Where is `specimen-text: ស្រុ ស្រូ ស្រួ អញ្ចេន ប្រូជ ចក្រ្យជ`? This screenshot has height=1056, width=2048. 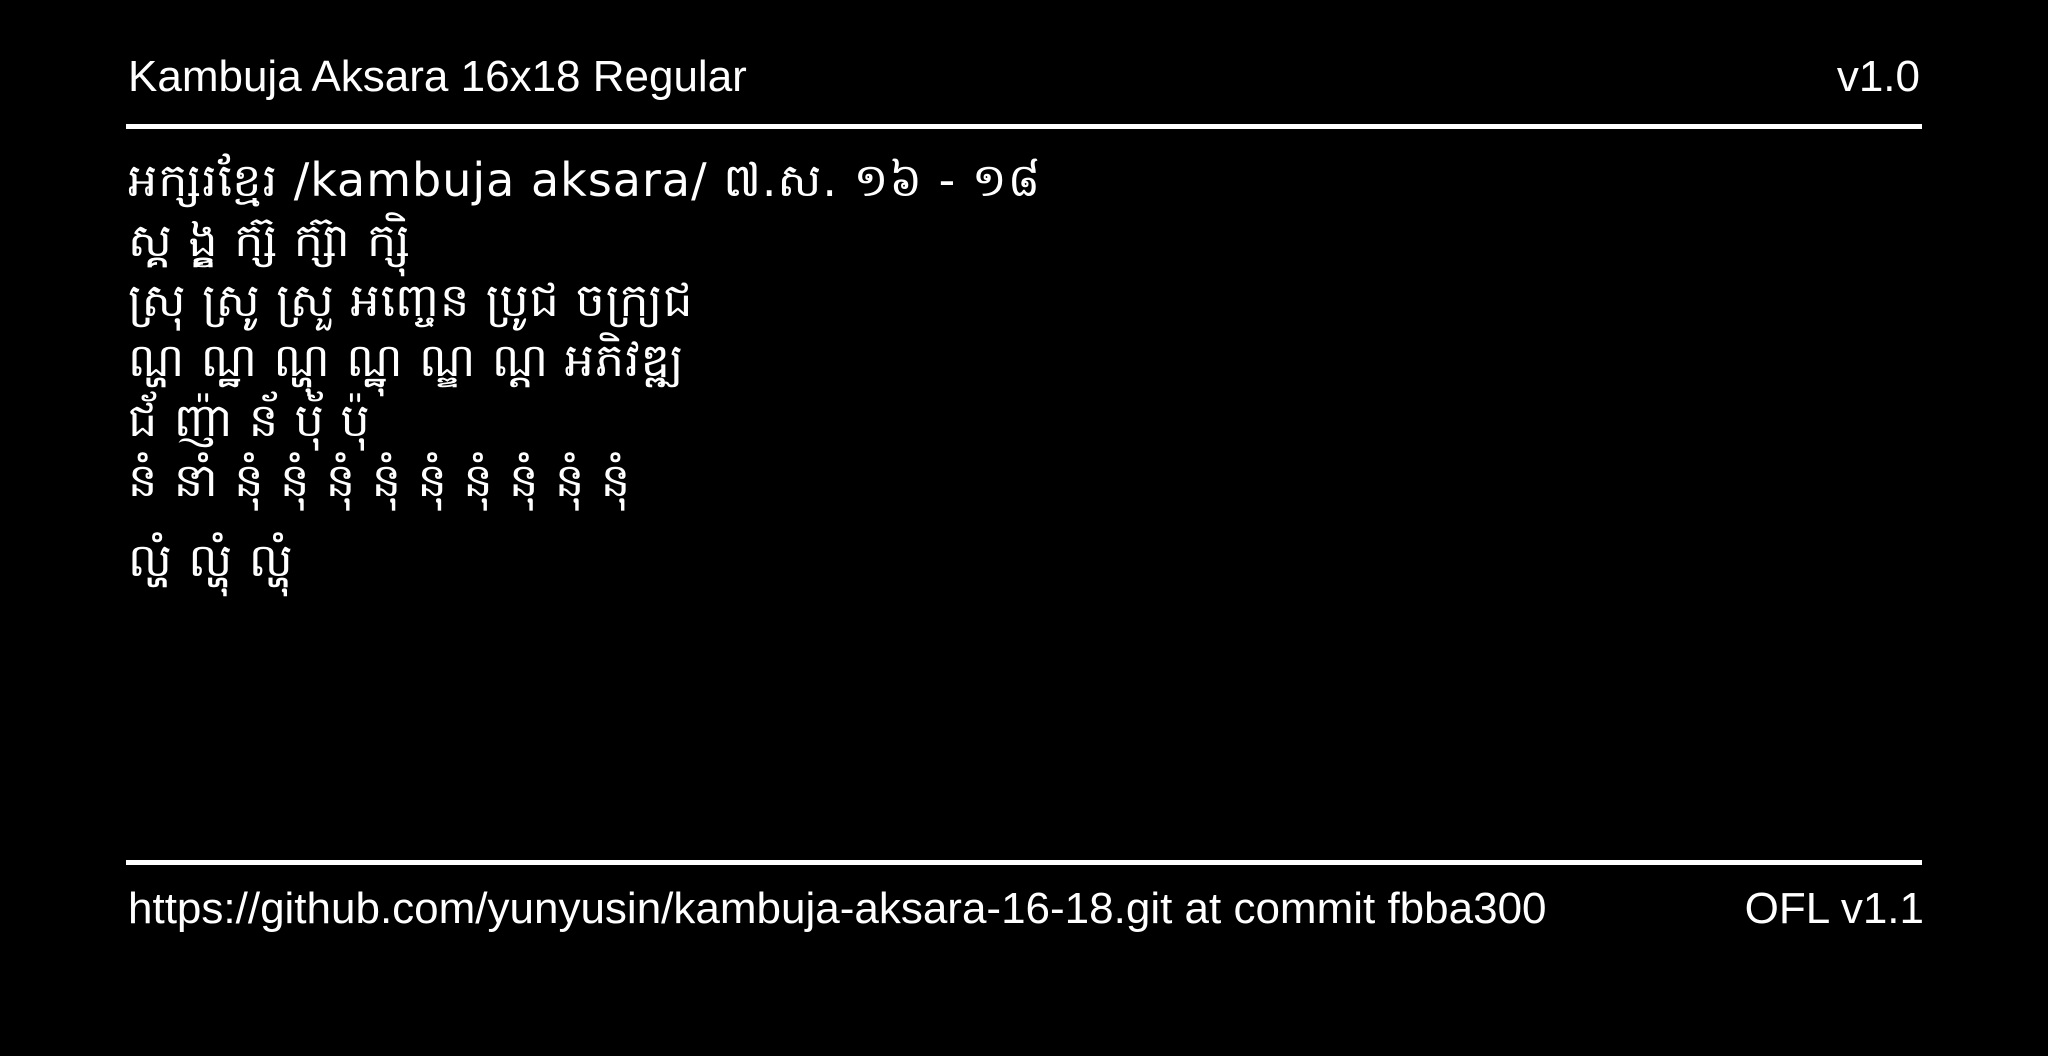
specimen-text: ស្រុ ស្រូ ស្រួ អញ្ចេន ប្រូជ ចក្រ្យជ is located at coordinates (411, 300).